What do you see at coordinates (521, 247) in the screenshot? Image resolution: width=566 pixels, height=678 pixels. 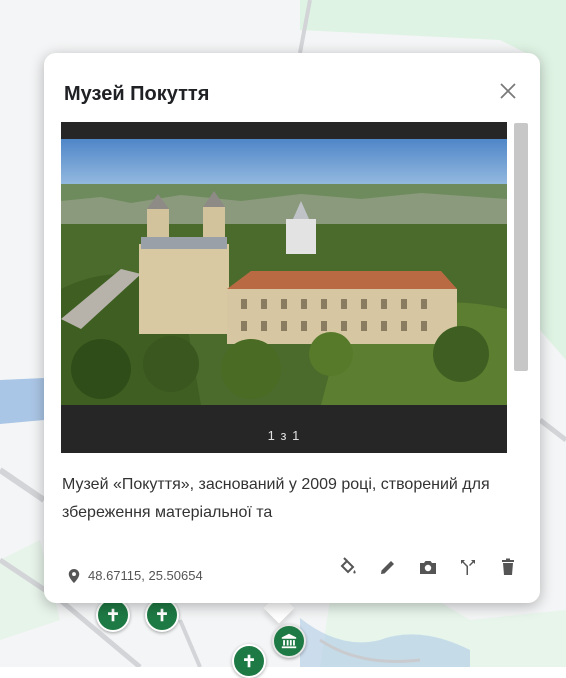 I see `scrollbar-thumb` at bounding box center [521, 247].